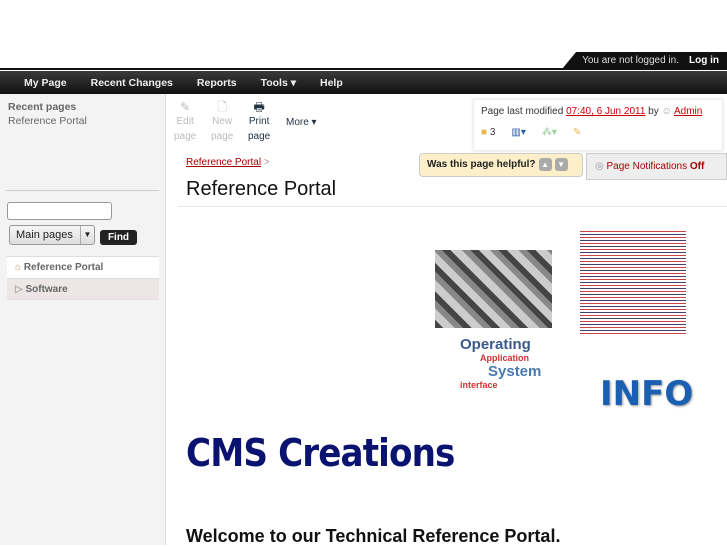 This screenshot has width=727, height=547. What do you see at coordinates (630, 60) in the screenshot?
I see `login-status: You are not logged in.` at bounding box center [630, 60].